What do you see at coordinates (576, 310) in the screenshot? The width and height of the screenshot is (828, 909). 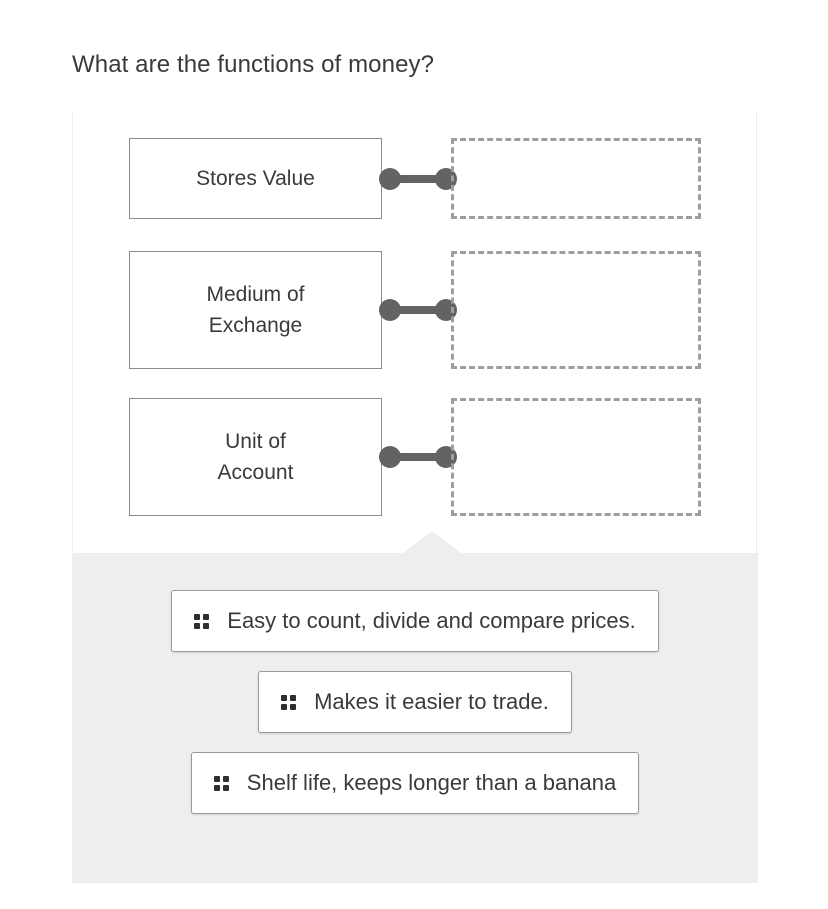 I see `drop-zone-medium-of-exchange` at bounding box center [576, 310].